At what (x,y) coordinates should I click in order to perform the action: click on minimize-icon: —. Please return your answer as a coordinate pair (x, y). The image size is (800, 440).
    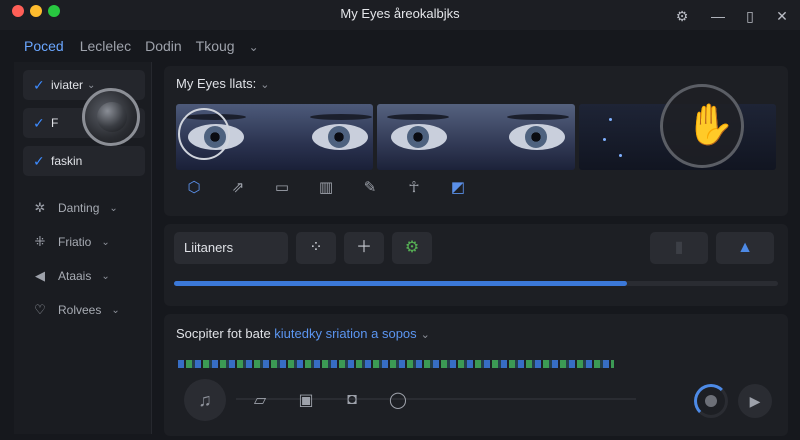
    Looking at the image, I should click on (718, 16).